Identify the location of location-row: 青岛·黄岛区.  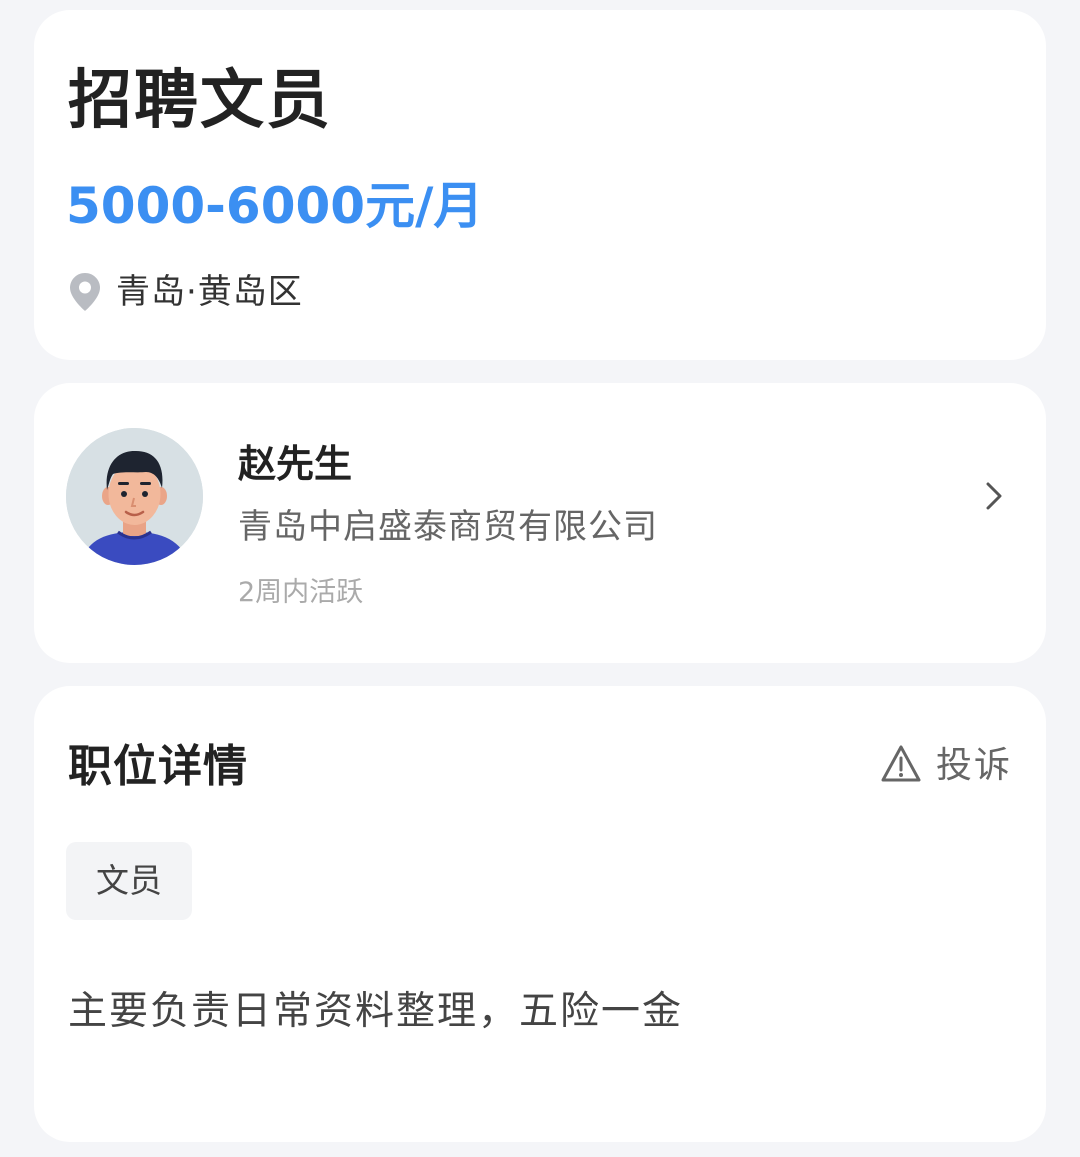
(185, 292).